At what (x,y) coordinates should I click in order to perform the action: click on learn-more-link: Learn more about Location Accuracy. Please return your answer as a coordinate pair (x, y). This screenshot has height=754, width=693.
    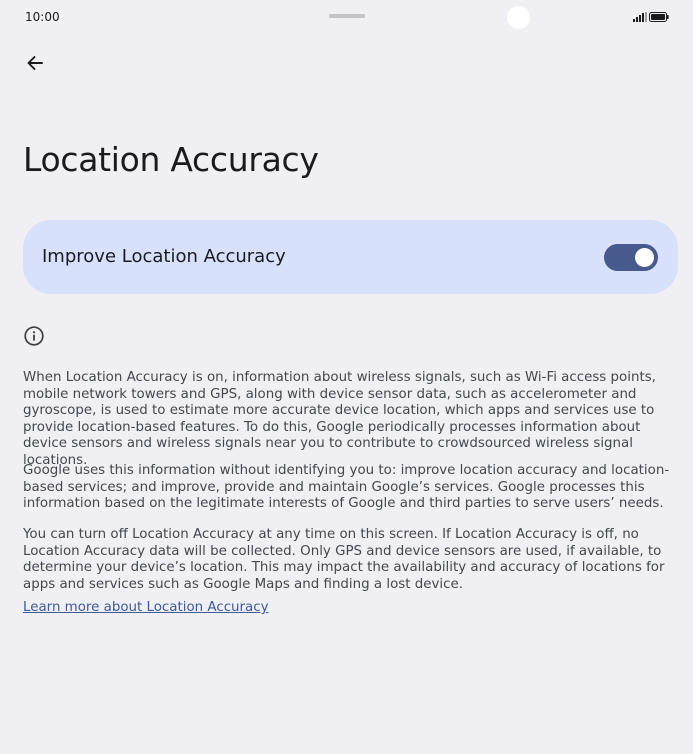
    Looking at the image, I should click on (146, 607).